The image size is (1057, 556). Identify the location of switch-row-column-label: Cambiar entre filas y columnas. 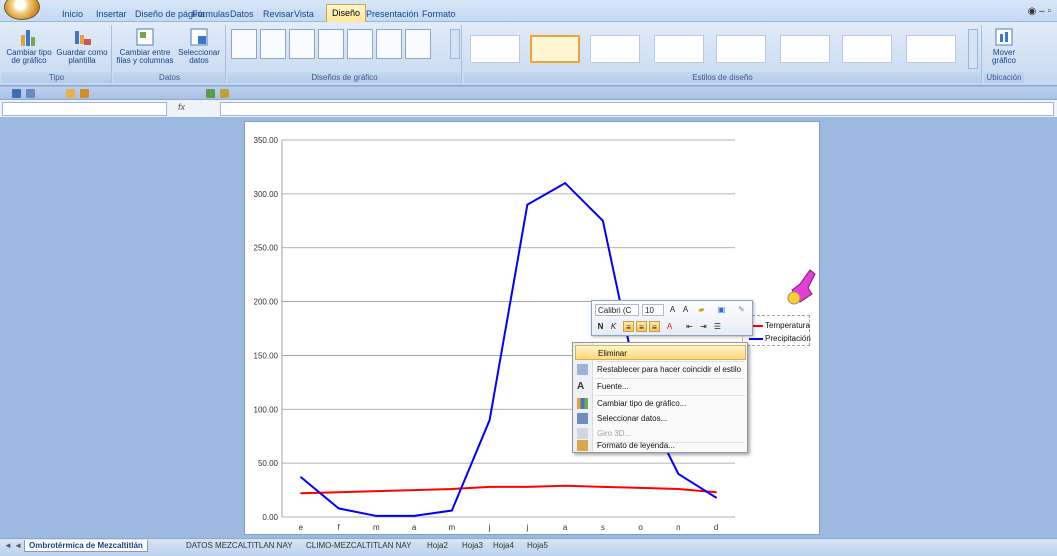
(145, 56).